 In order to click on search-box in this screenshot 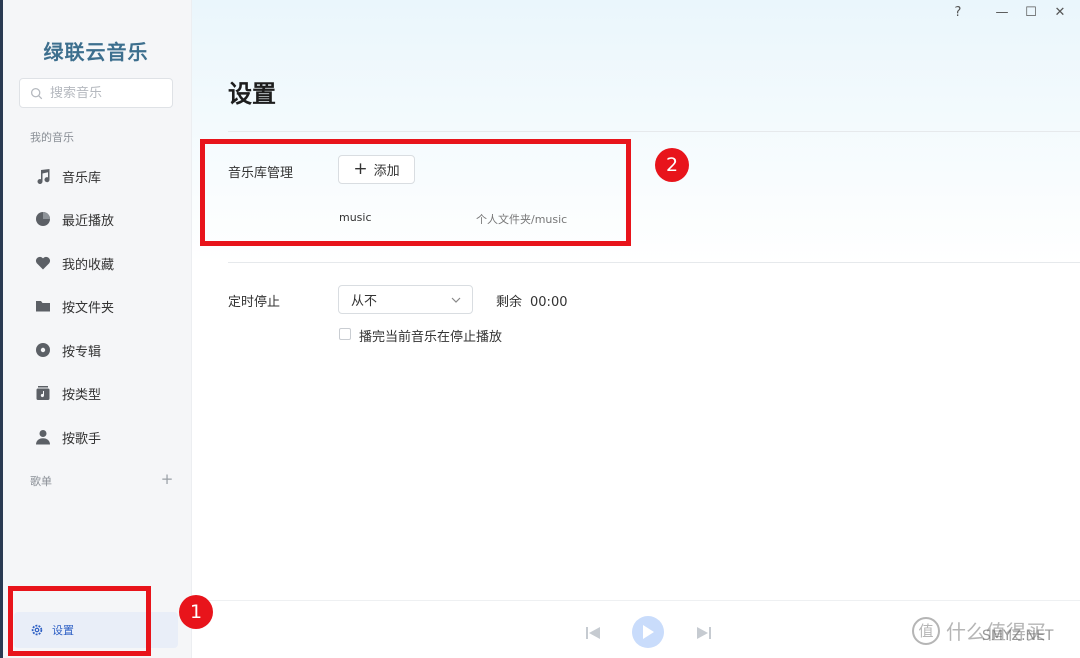, I will do `click(96, 93)`.